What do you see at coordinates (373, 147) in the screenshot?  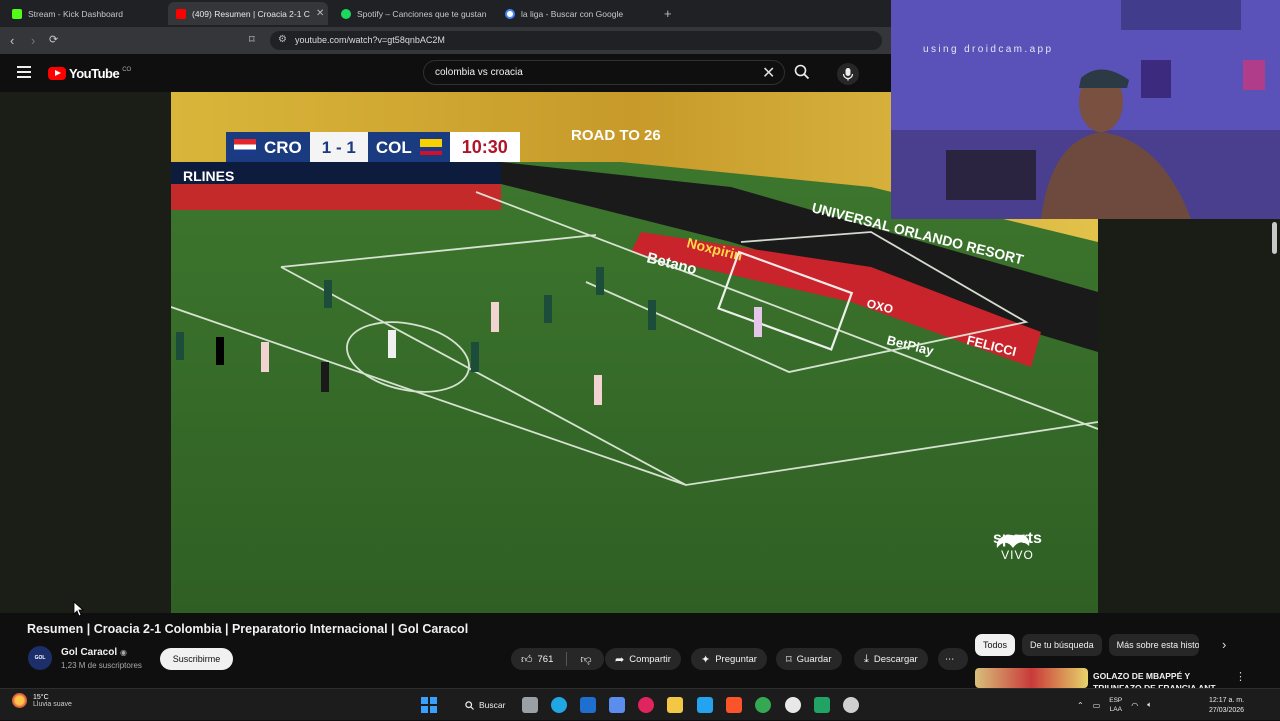 I see `scoreboard: CRO 1 - 1 COL 10:30` at bounding box center [373, 147].